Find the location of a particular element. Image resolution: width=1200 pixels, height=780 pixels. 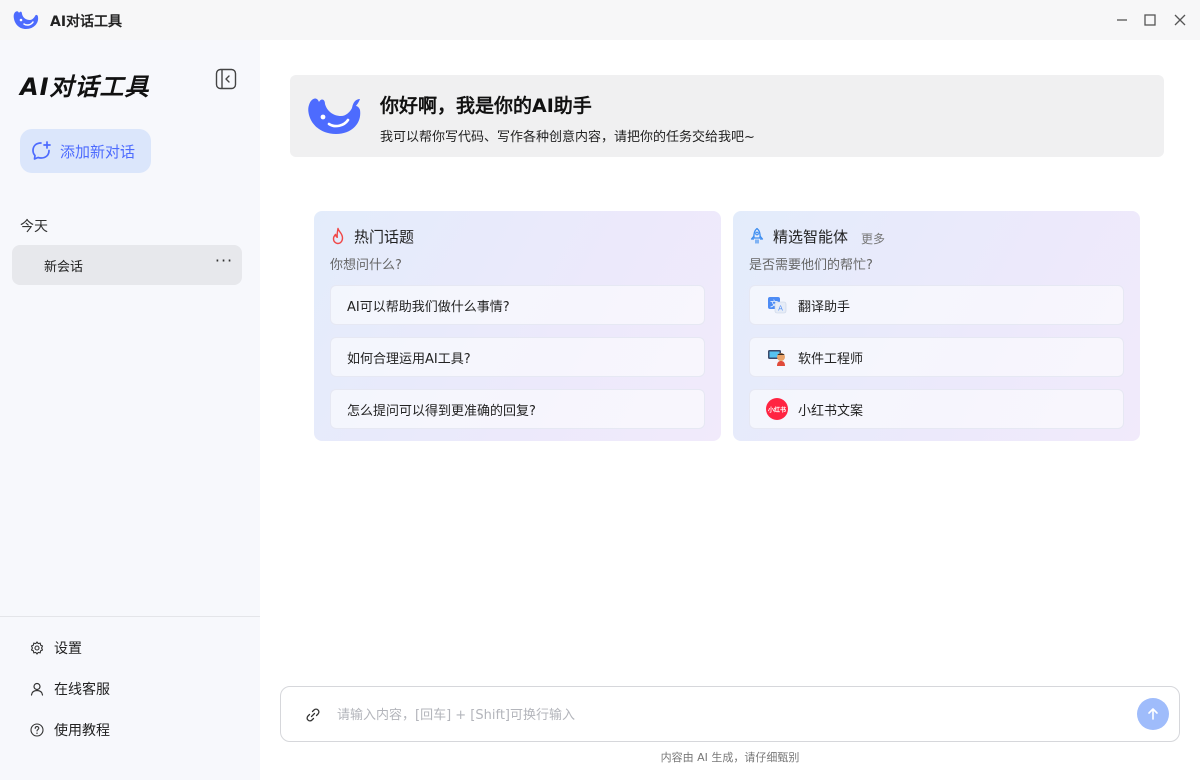

featured-agents-title: 精选智能体 is located at coordinates (811, 237).